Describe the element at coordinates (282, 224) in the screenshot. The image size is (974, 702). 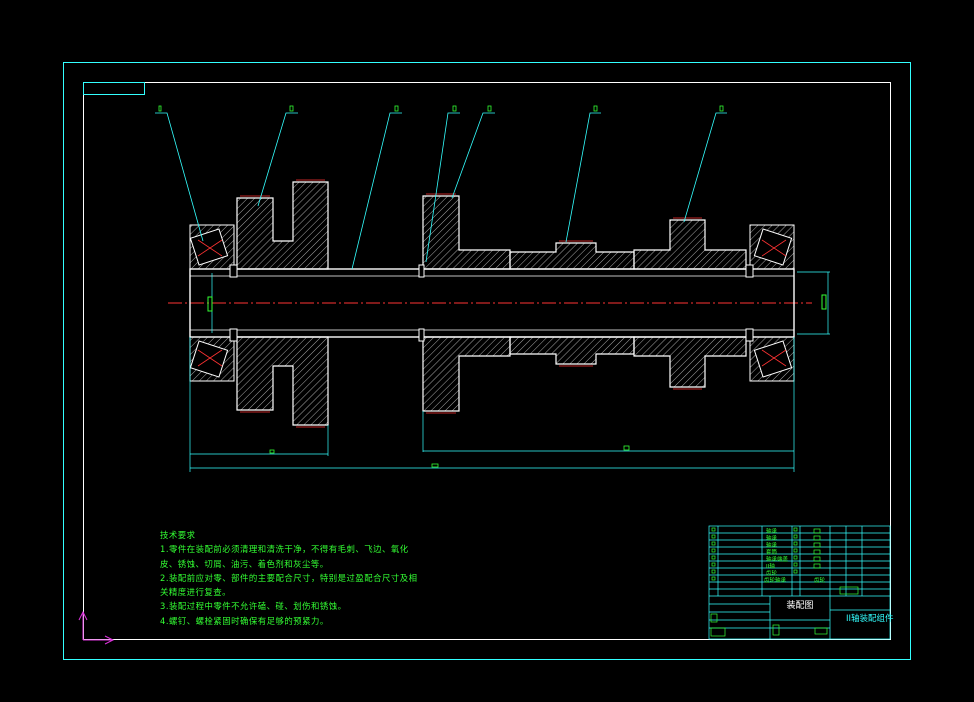
I see `left-double-gear-top` at that location.